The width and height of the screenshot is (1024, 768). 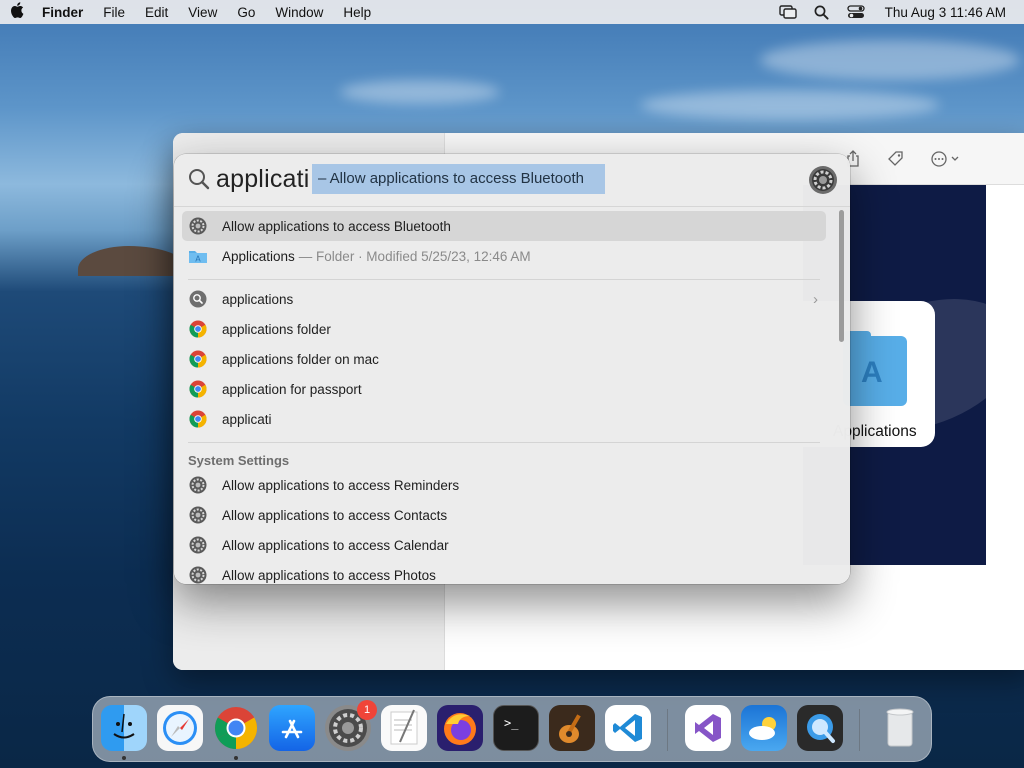 What do you see at coordinates (504, 545) in the screenshot?
I see `setting-row: Allow applications to access Calendar` at bounding box center [504, 545].